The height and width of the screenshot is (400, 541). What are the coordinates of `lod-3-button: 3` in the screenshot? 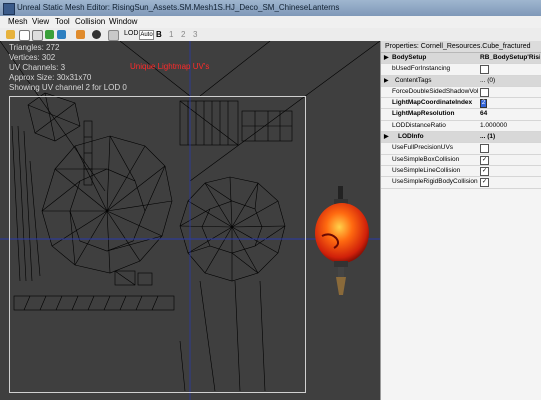 It's located at (195, 34).